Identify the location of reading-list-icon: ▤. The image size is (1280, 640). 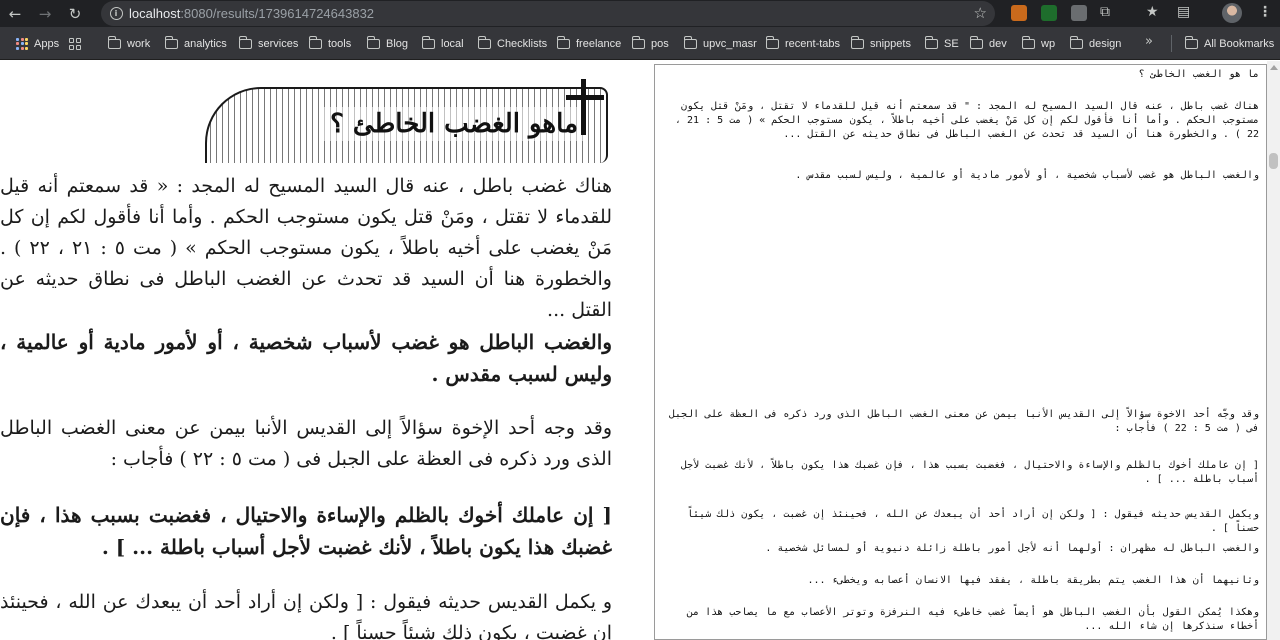
(1183, 12).